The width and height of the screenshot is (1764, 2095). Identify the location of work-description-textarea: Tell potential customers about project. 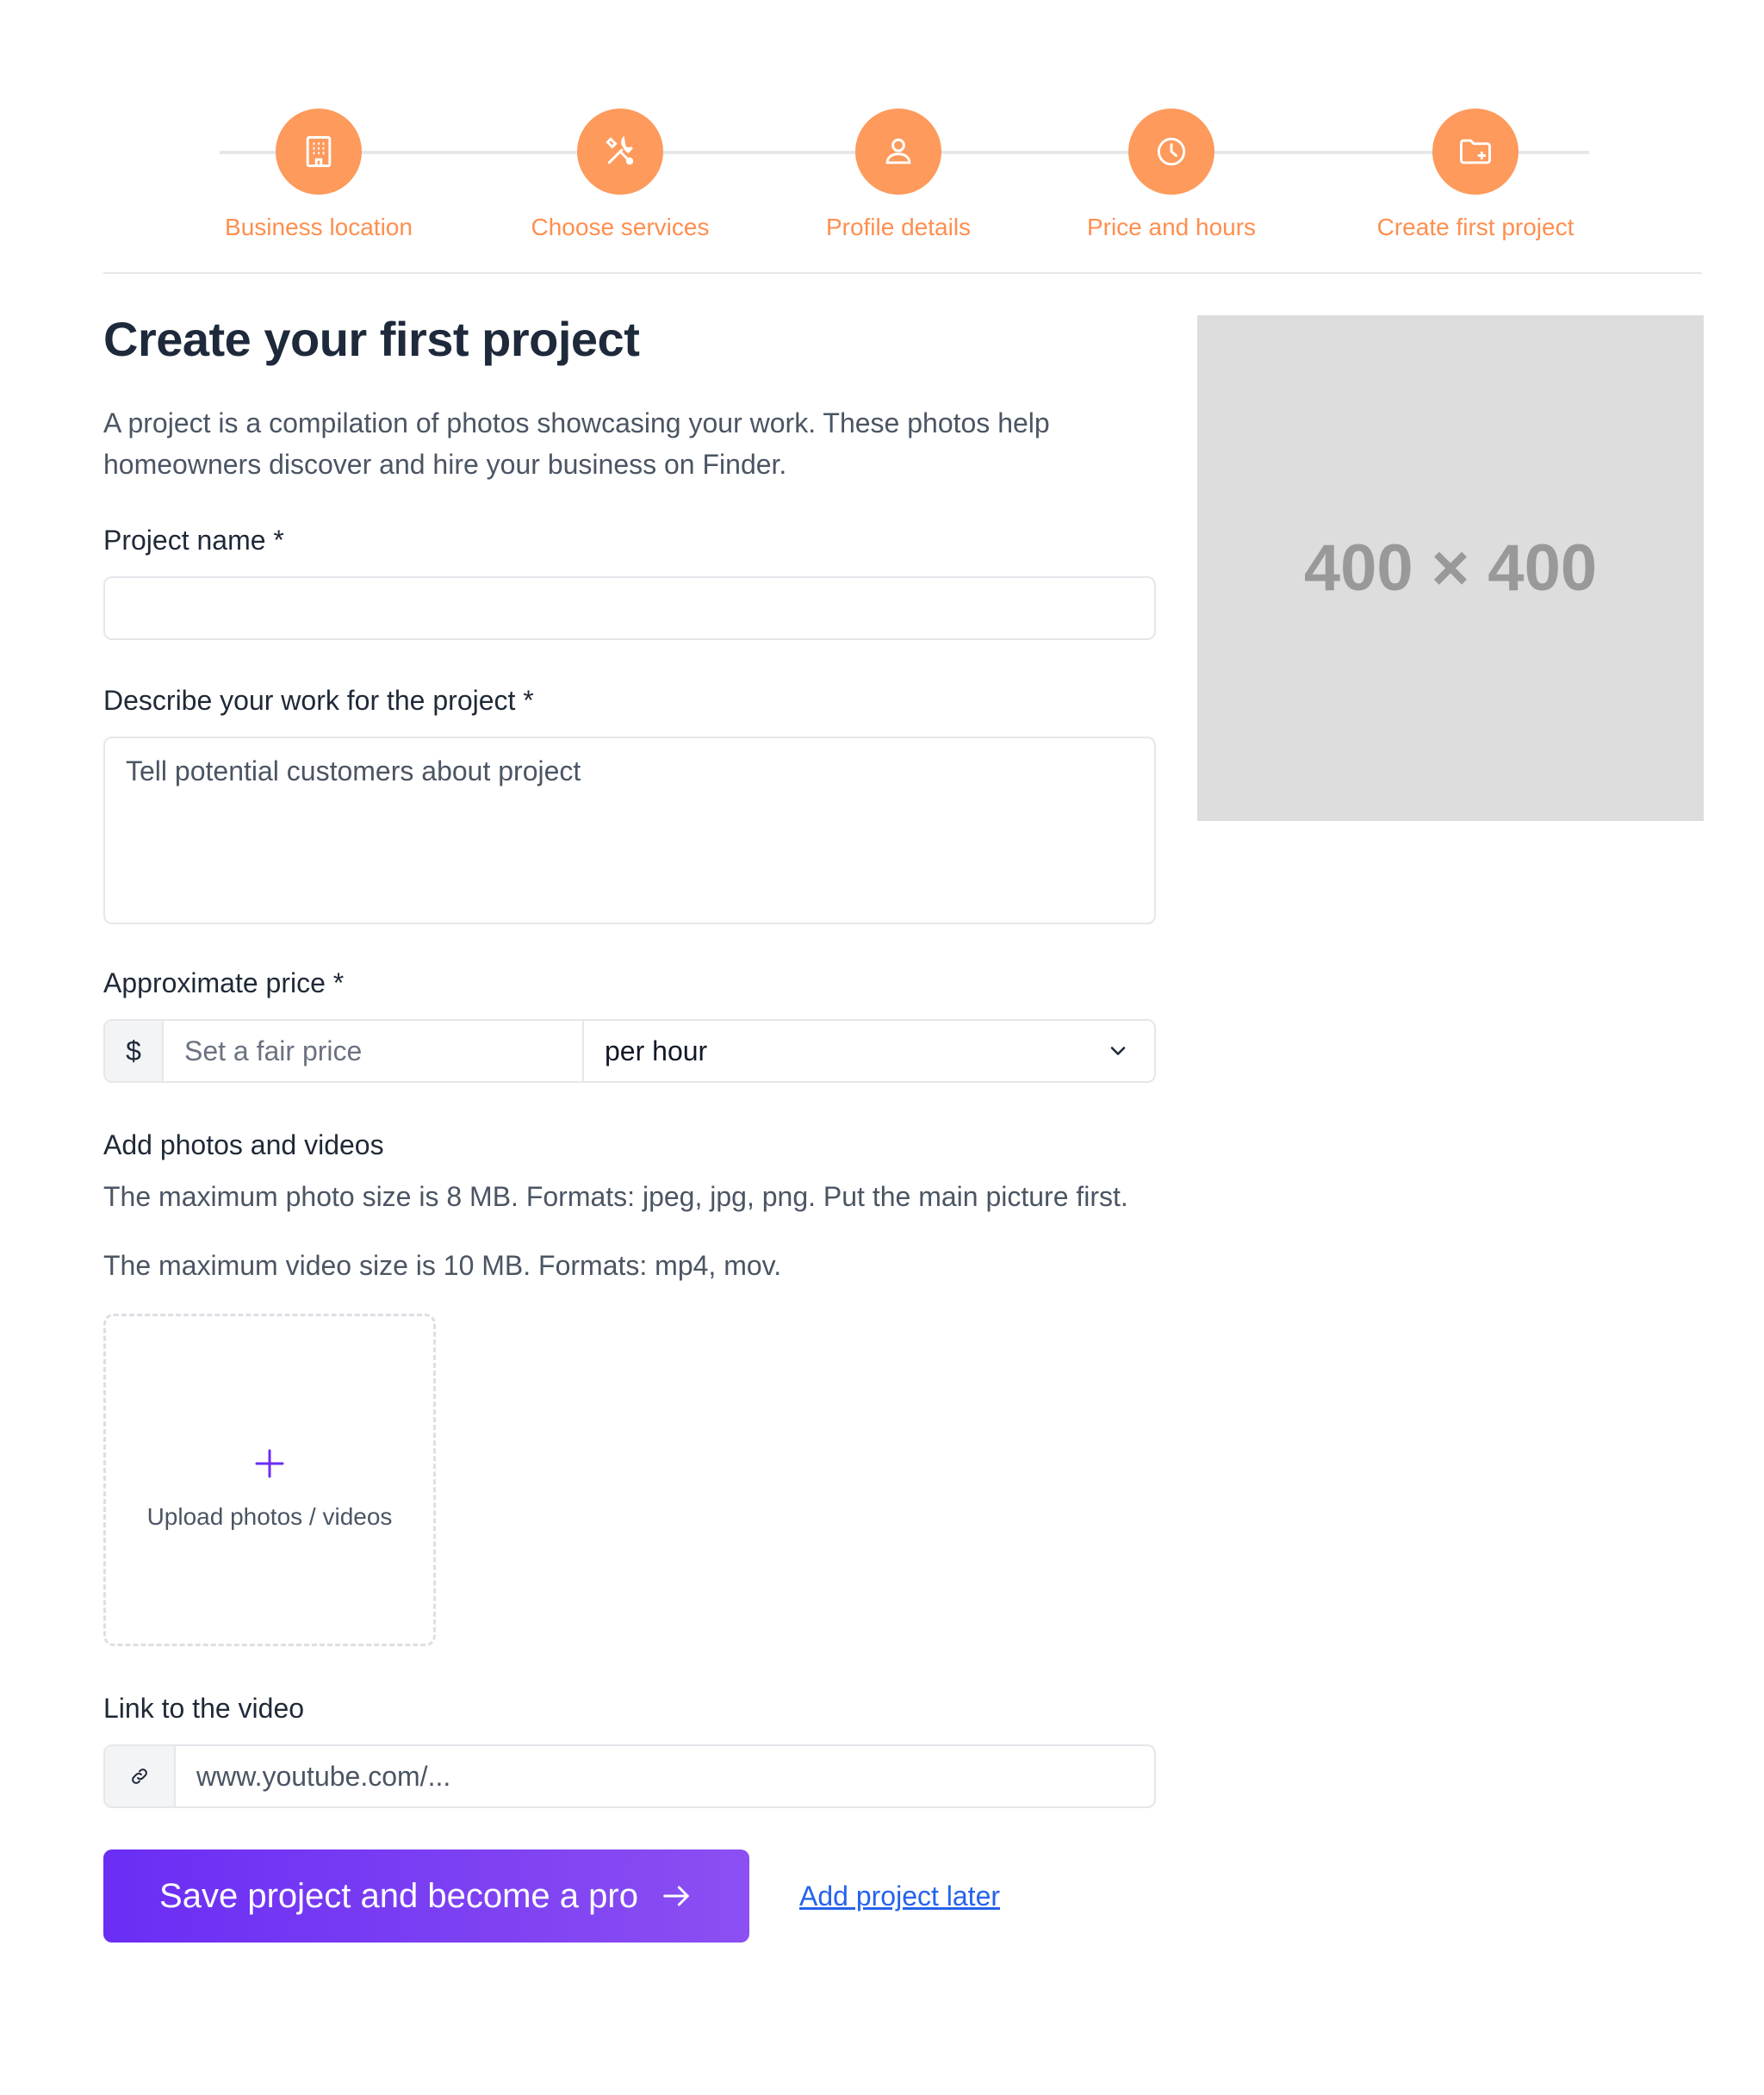
(629, 831).